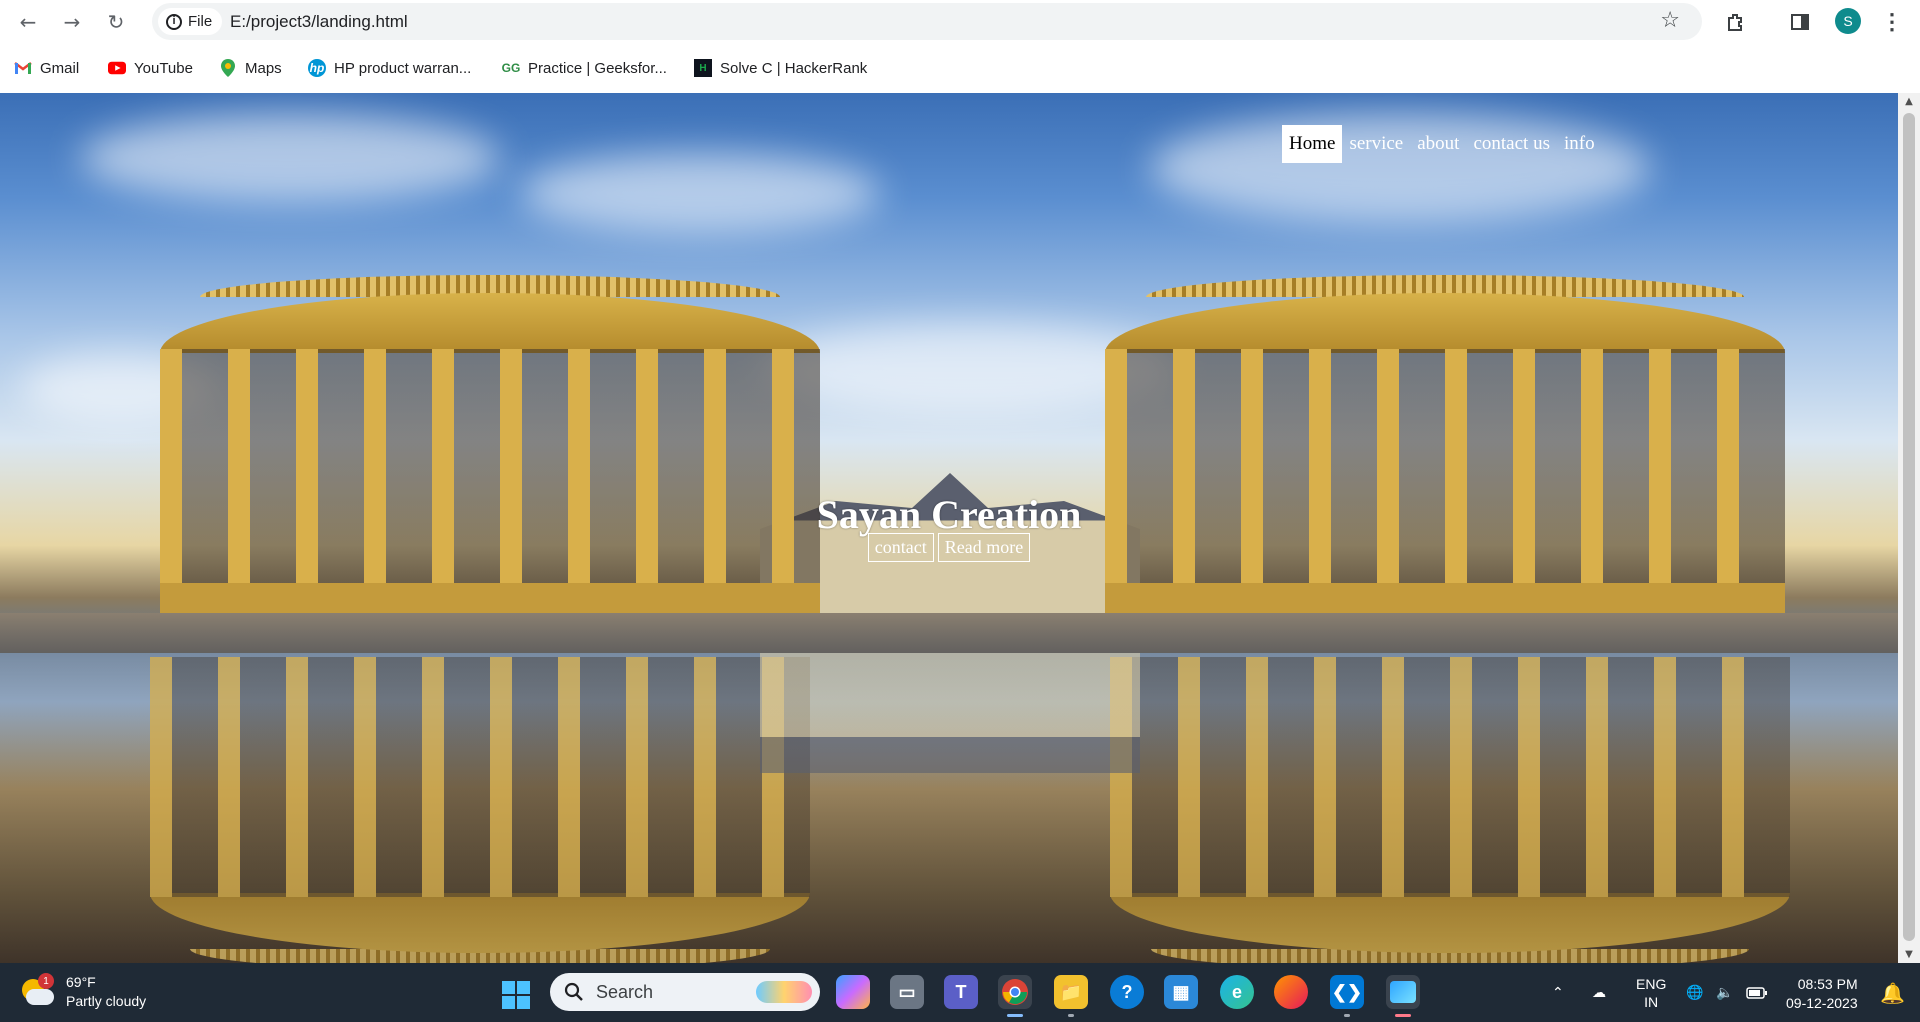  I want to click on forward-button: →, so click(72, 22).